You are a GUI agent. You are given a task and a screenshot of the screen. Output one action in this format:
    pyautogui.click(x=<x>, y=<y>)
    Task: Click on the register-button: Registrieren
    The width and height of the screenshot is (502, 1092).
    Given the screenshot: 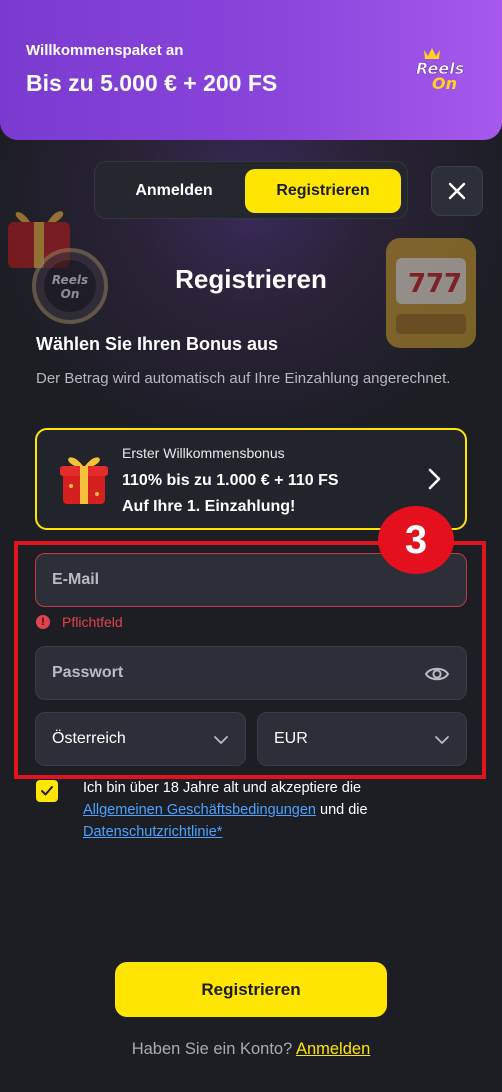 What is the action you would take?
    pyautogui.click(x=251, y=989)
    